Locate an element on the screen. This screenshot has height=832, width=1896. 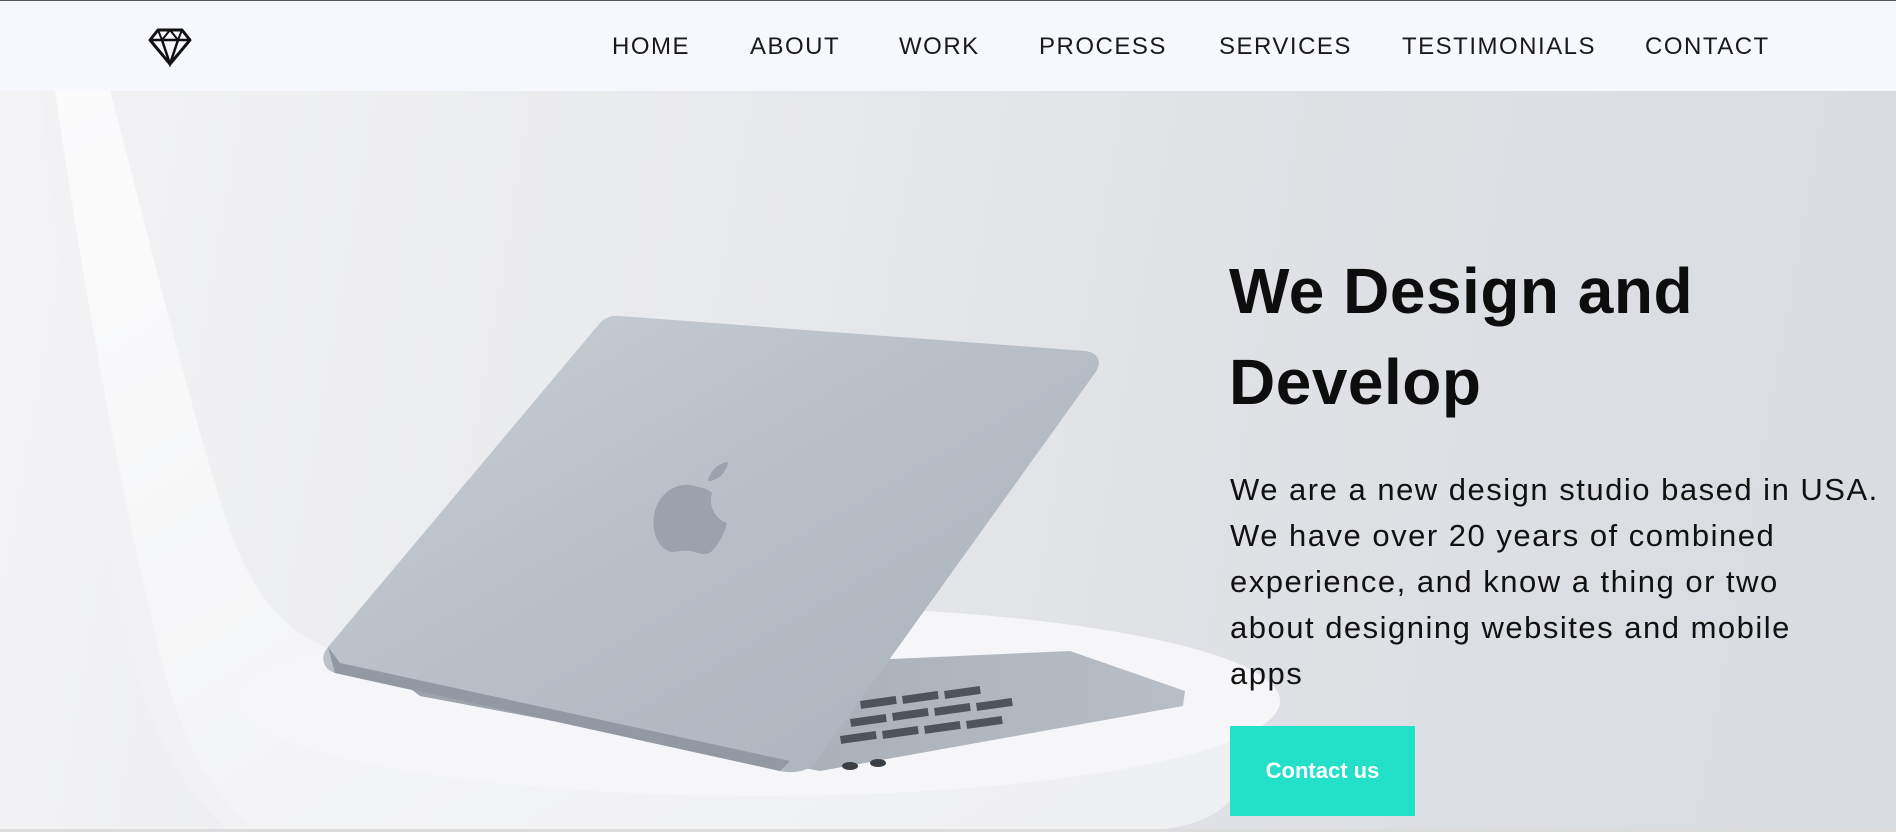
hero-title: We Design and Develop is located at coordinates (1461, 336).